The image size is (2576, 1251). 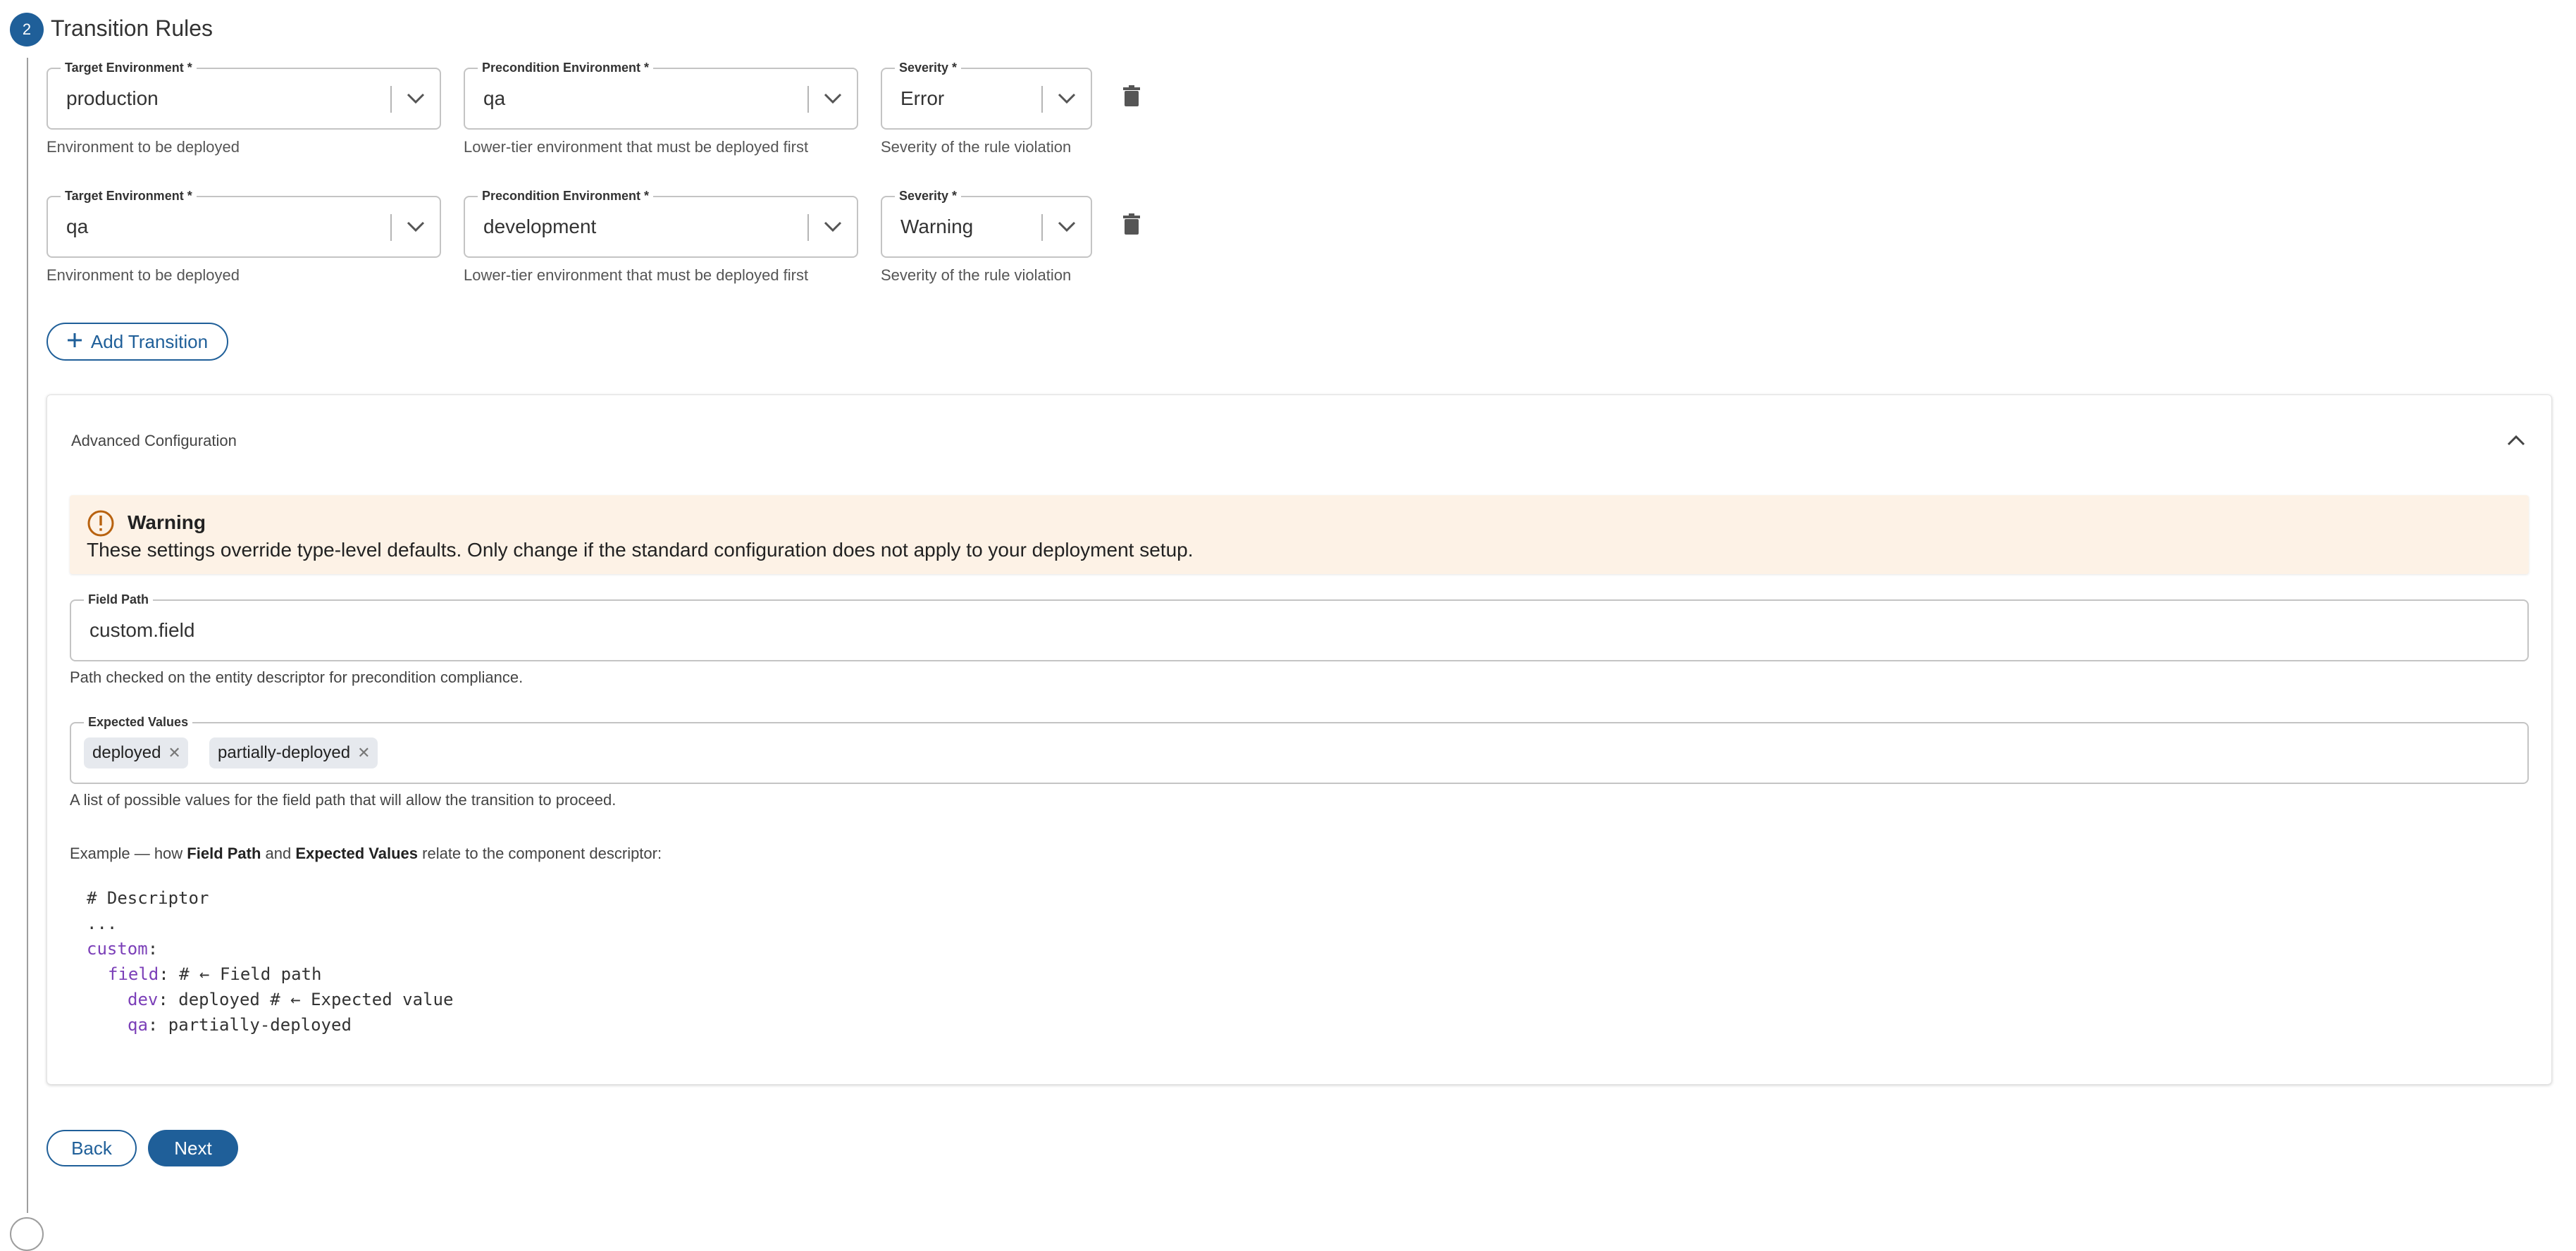 I want to click on precondition-environment-value: development, so click(x=540, y=227).